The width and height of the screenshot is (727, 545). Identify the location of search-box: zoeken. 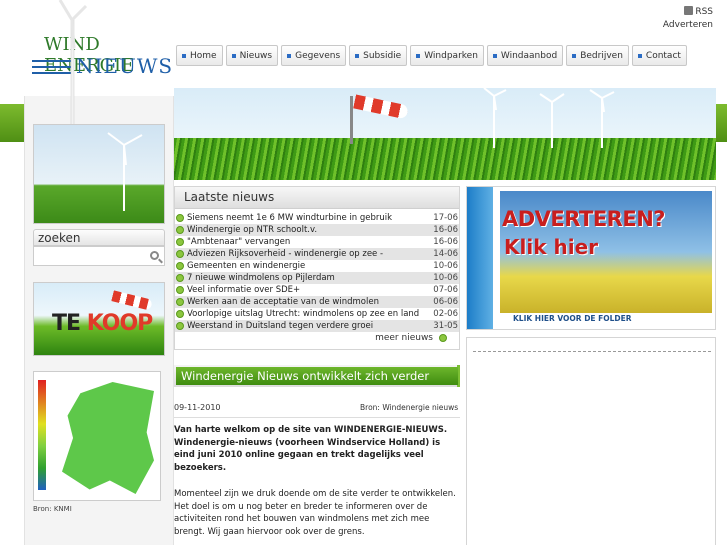
(99, 250).